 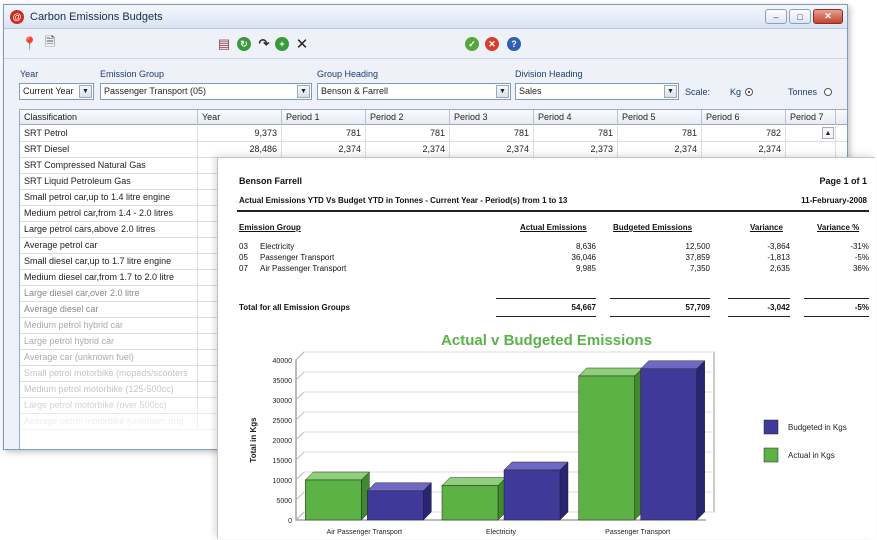 What do you see at coordinates (736, 92) in the screenshot?
I see `scale-kg-label: Kg` at bounding box center [736, 92].